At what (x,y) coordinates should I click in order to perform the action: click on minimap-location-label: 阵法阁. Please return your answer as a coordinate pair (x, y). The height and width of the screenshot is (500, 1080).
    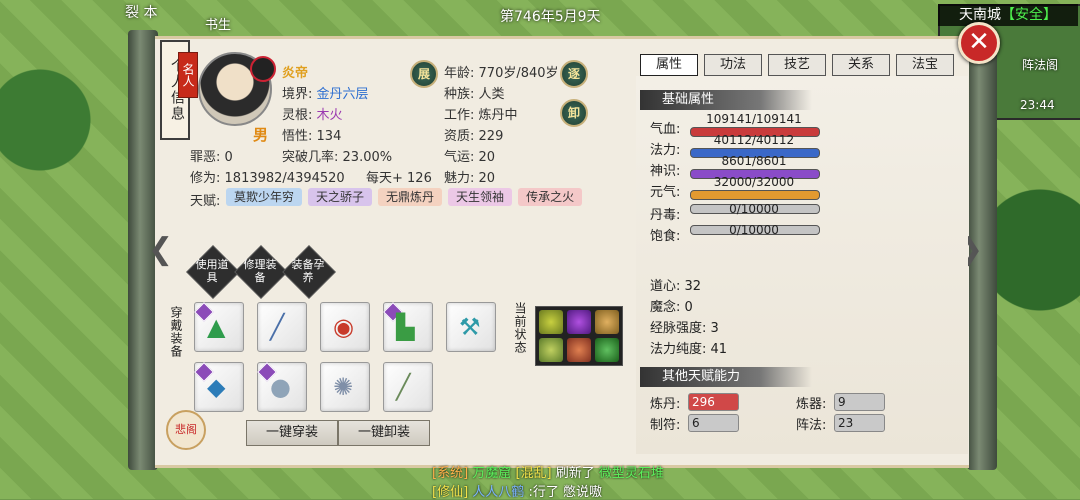
    Looking at the image, I should click on (1040, 65).